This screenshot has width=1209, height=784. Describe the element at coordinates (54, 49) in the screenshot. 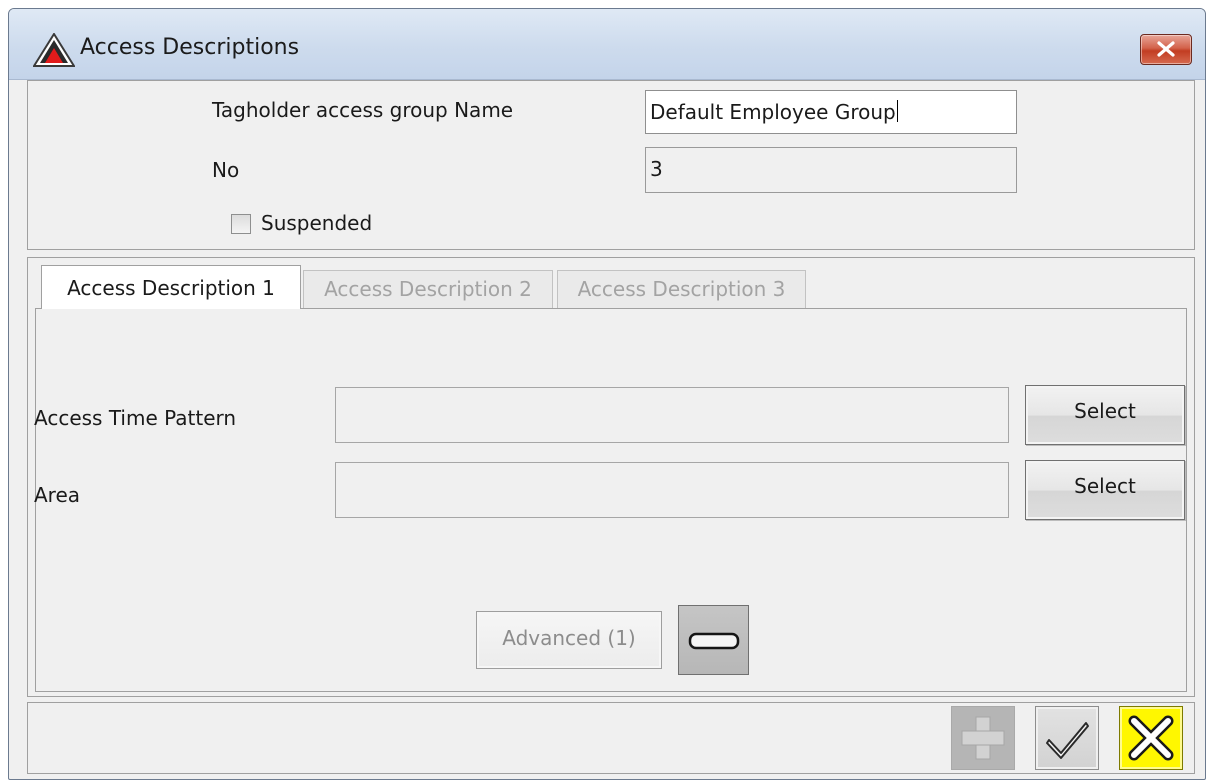

I see `warning-triangle-icon` at that location.